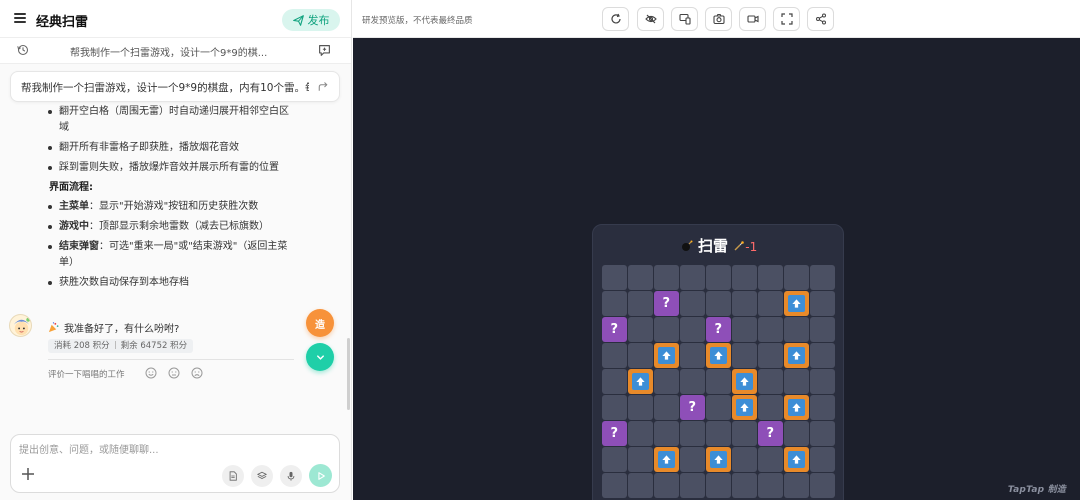 This screenshot has width=1080, height=500. I want to click on screenshot-button, so click(718, 19).